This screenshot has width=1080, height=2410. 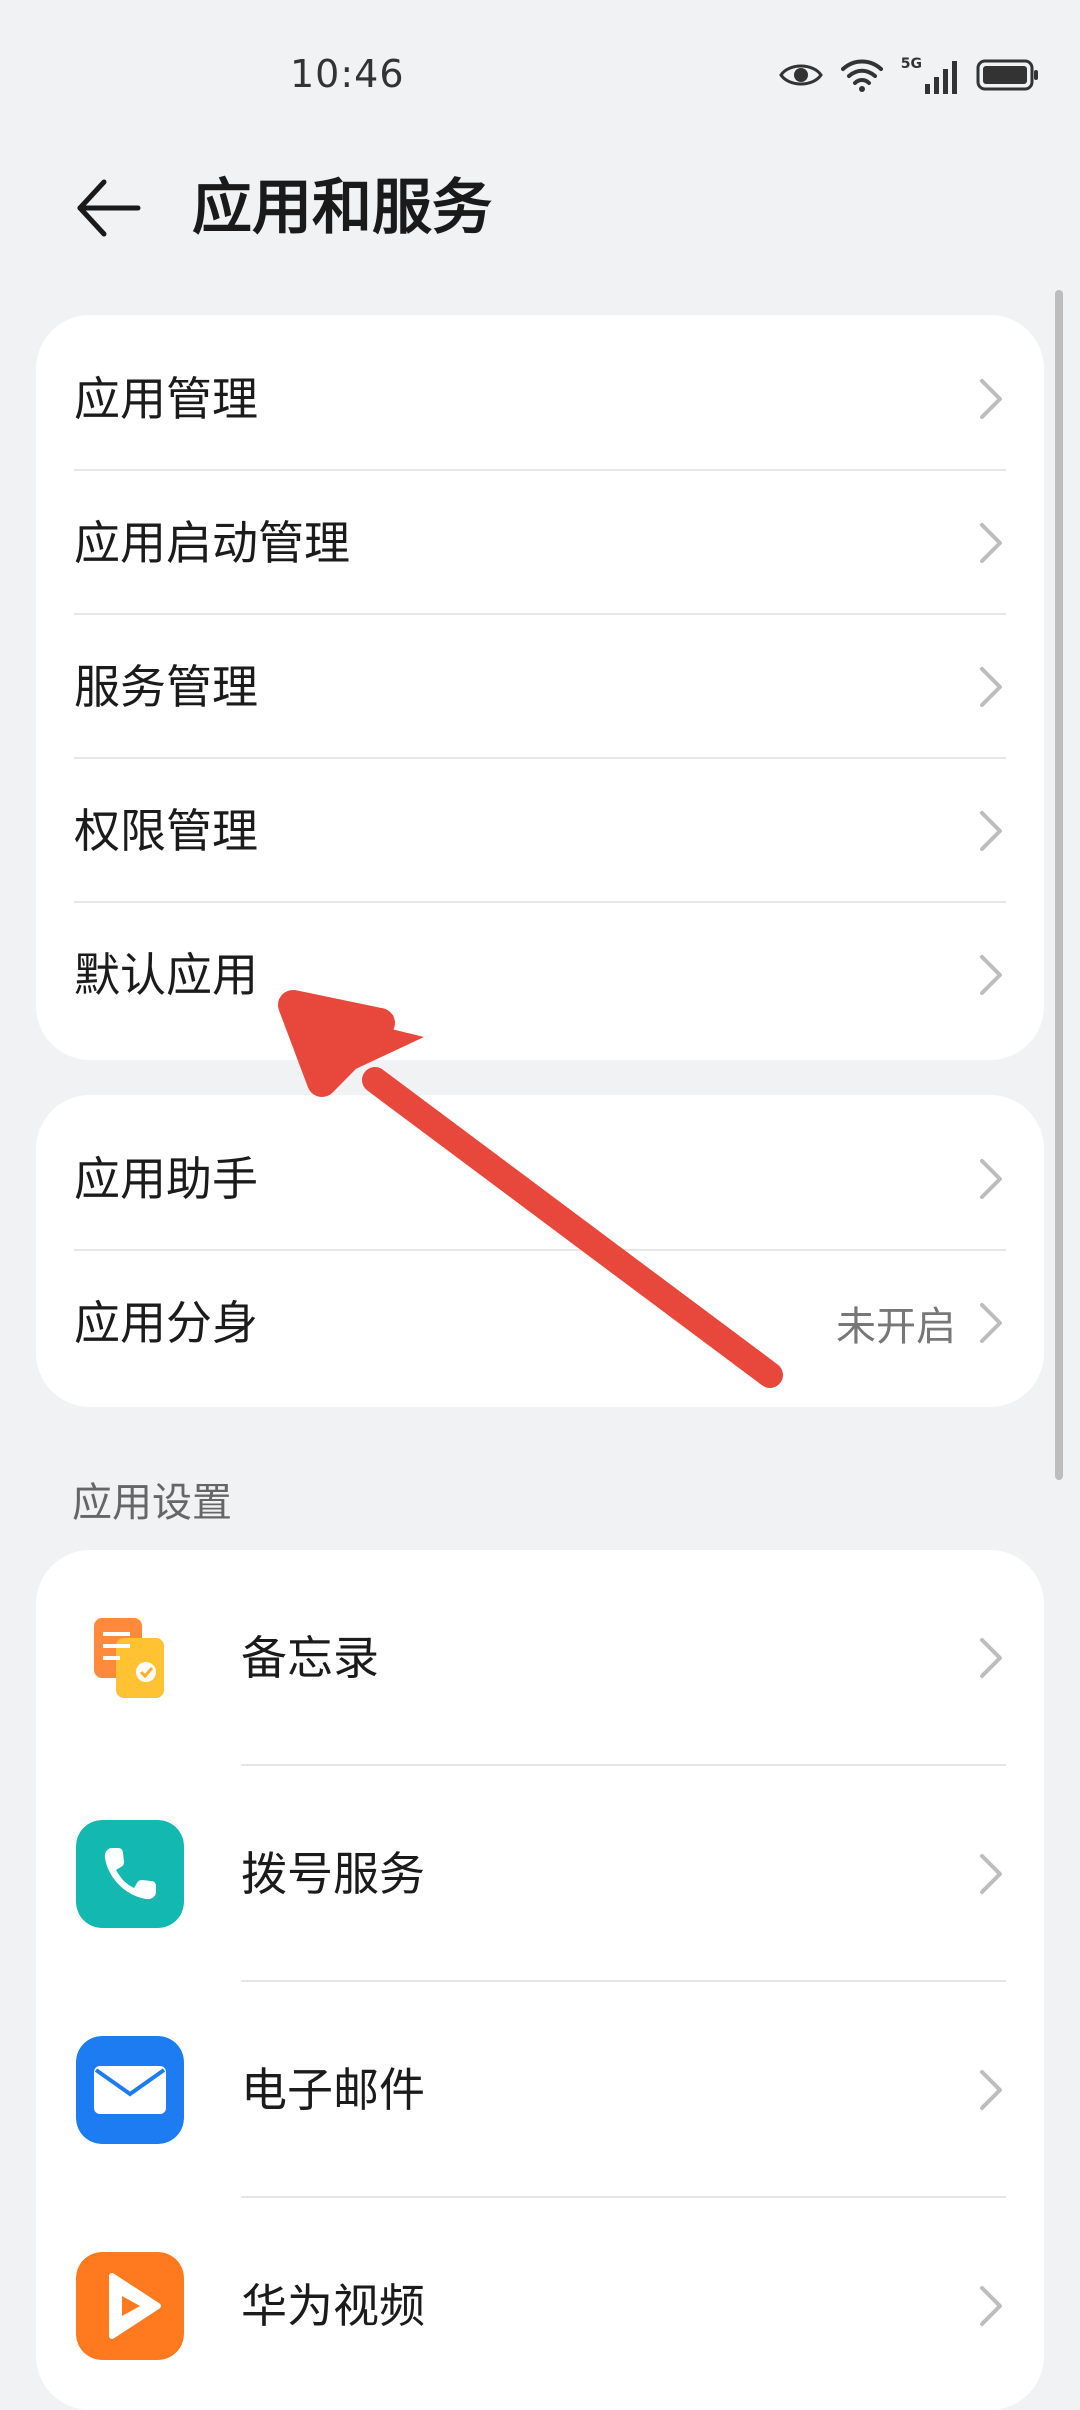 I want to click on list-item-label: 应用管理, so click(x=166, y=399).